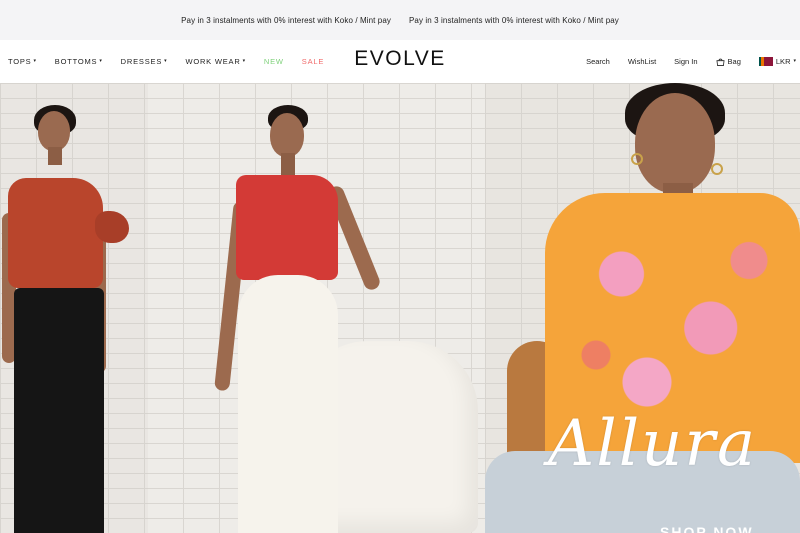 The height and width of the screenshot is (533, 800). I want to click on bag-icon, so click(720, 62).